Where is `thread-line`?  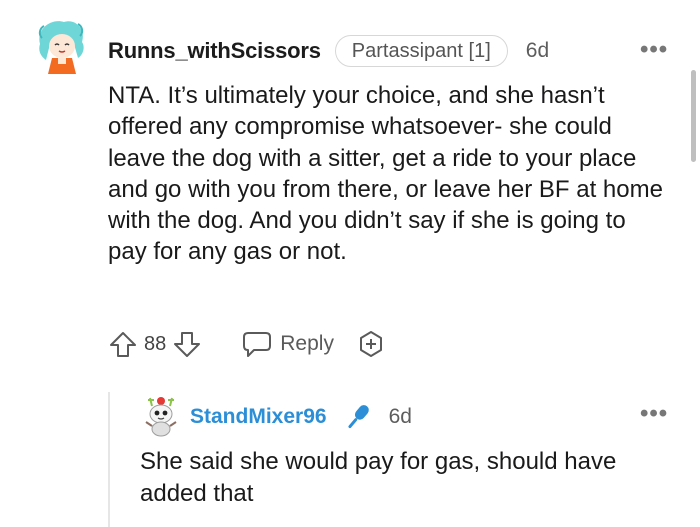 thread-line is located at coordinates (109, 459).